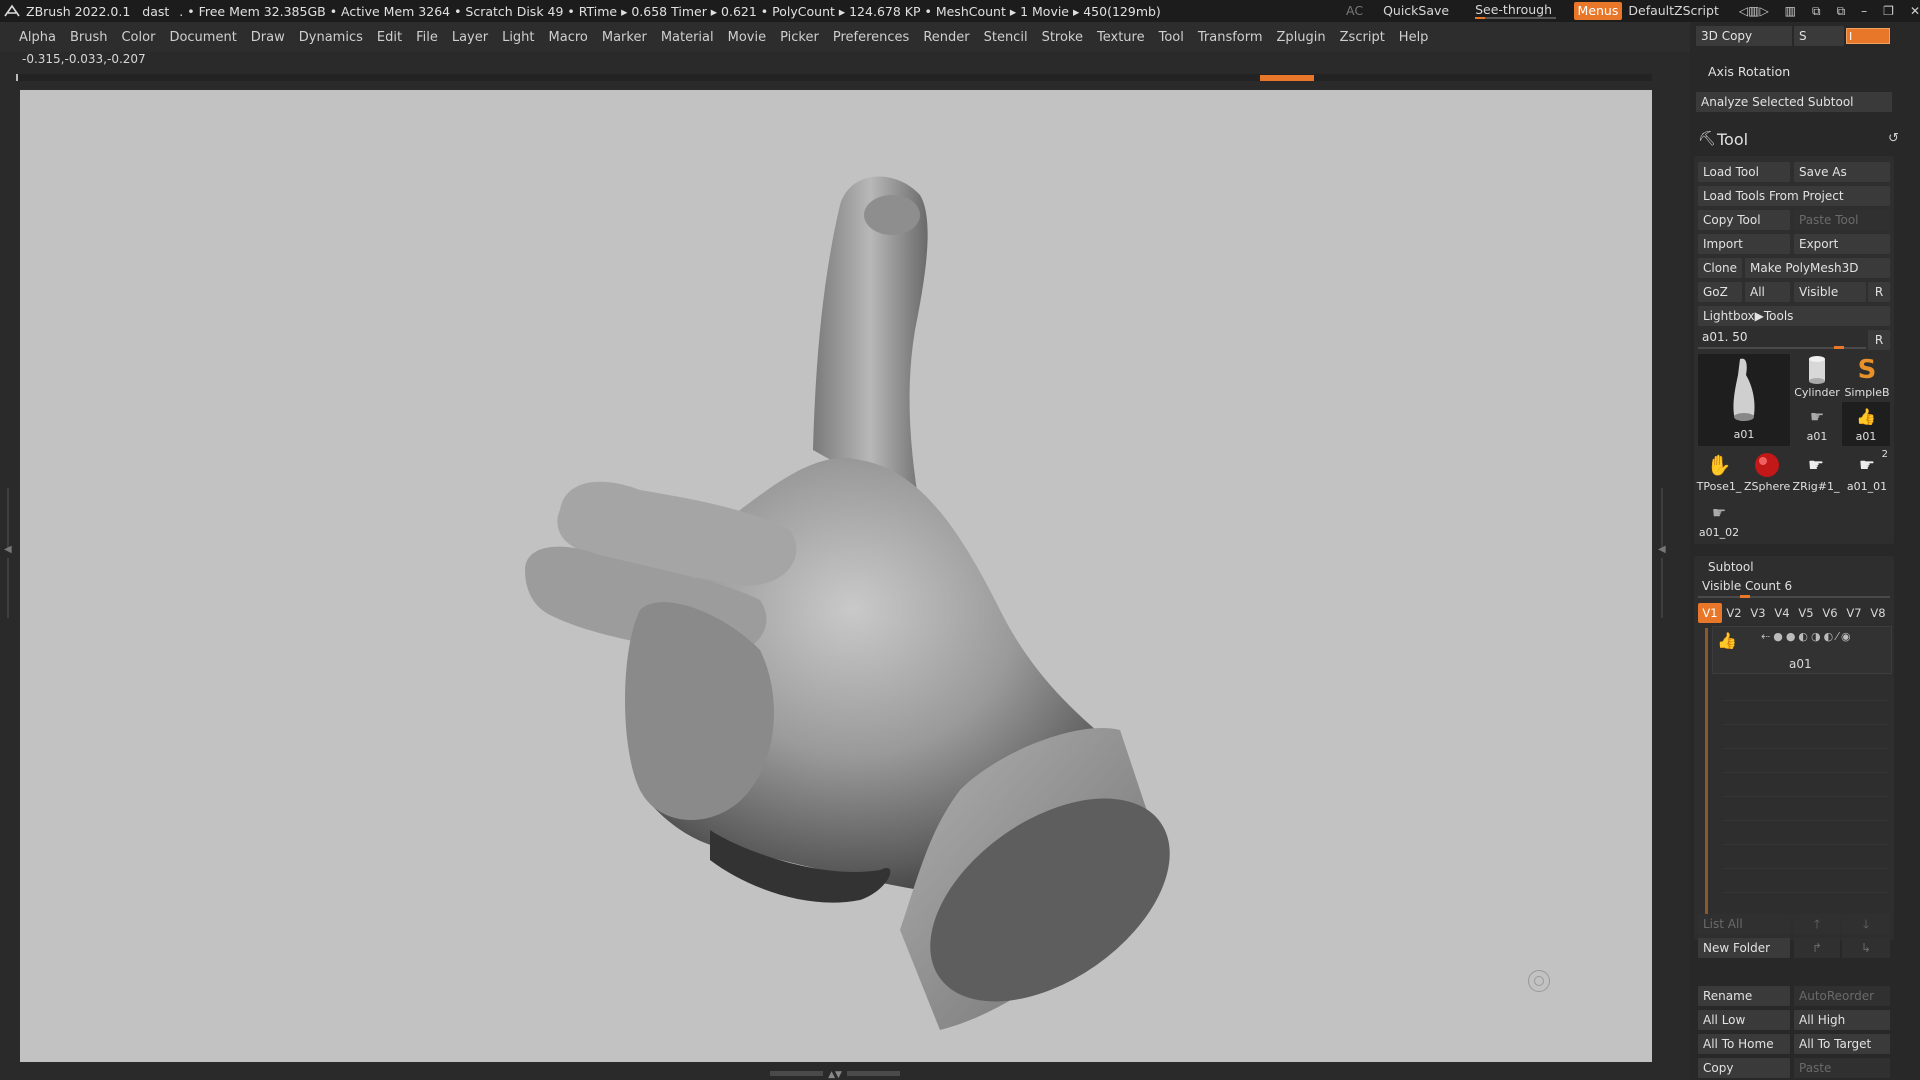 The height and width of the screenshot is (1080, 1920). Describe the element at coordinates (1706, 780) in the screenshot. I see `subtool-scrollbar` at that location.